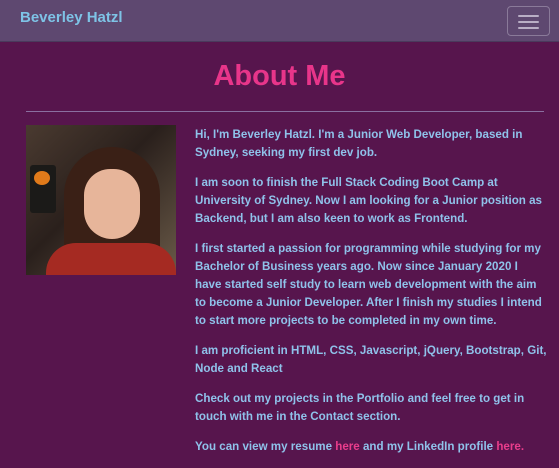 The image size is (559, 468). Describe the element at coordinates (279, 76) in the screenshot. I see `page-title: About Me` at that location.